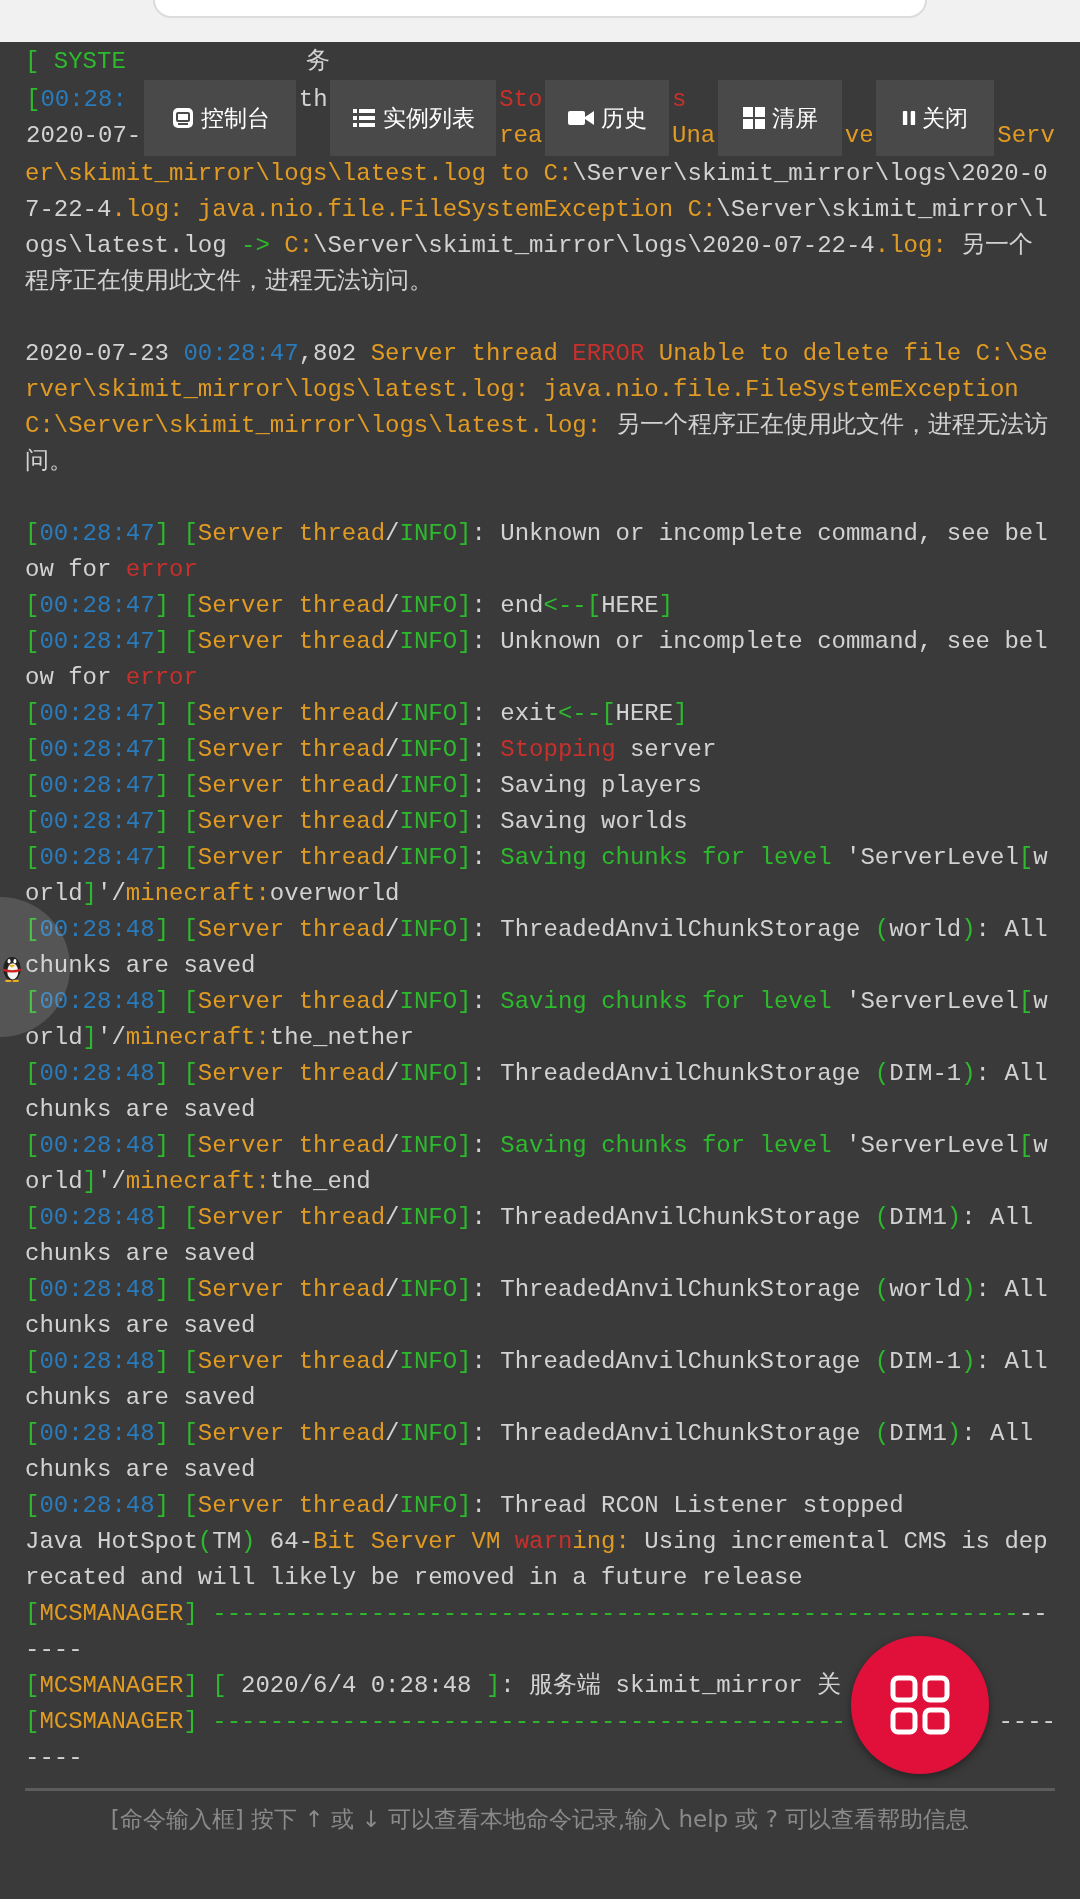 The height and width of the screenshot is (1899, 1080). I want to click on log-line: [00:28:48] [Server thread/INFO]: Saving chunks for level 'ServerLevel[world]'/minecraft:the_end, so click(537, 1164).